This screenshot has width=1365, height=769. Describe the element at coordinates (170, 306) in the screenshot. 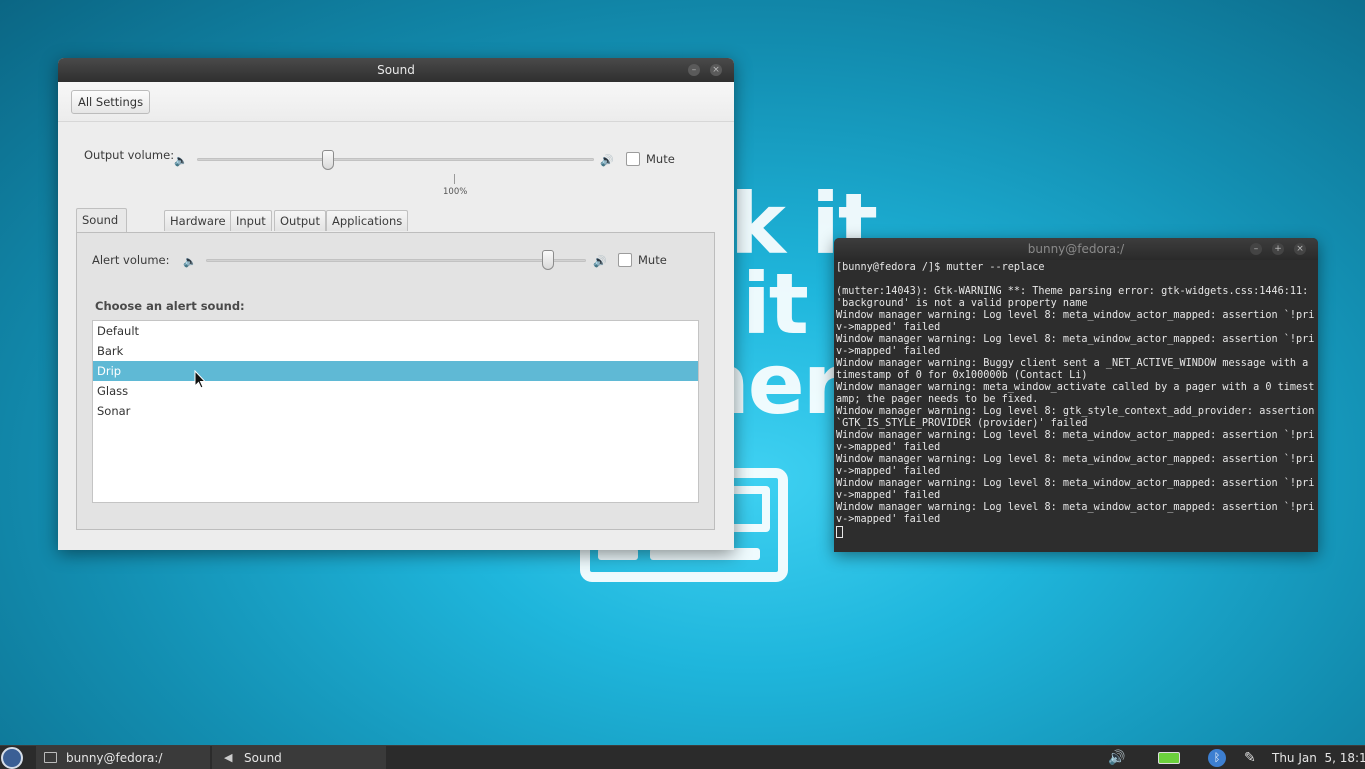

I see `choose-alert-sound-label: Choose an alert sound:` at that location.